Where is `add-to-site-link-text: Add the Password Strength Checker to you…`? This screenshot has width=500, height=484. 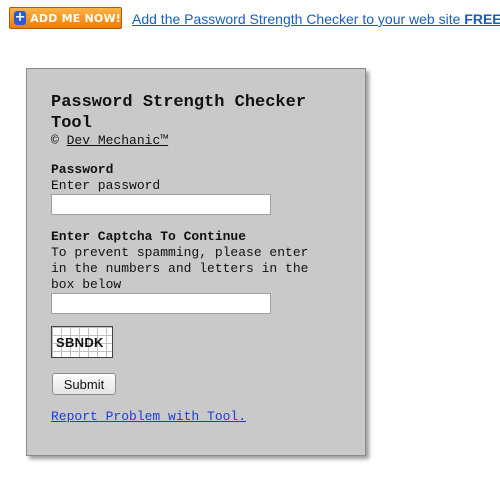
add-to-site-link-text: Add the Password Strength Checker to you… is located at coordinates (298, 19).